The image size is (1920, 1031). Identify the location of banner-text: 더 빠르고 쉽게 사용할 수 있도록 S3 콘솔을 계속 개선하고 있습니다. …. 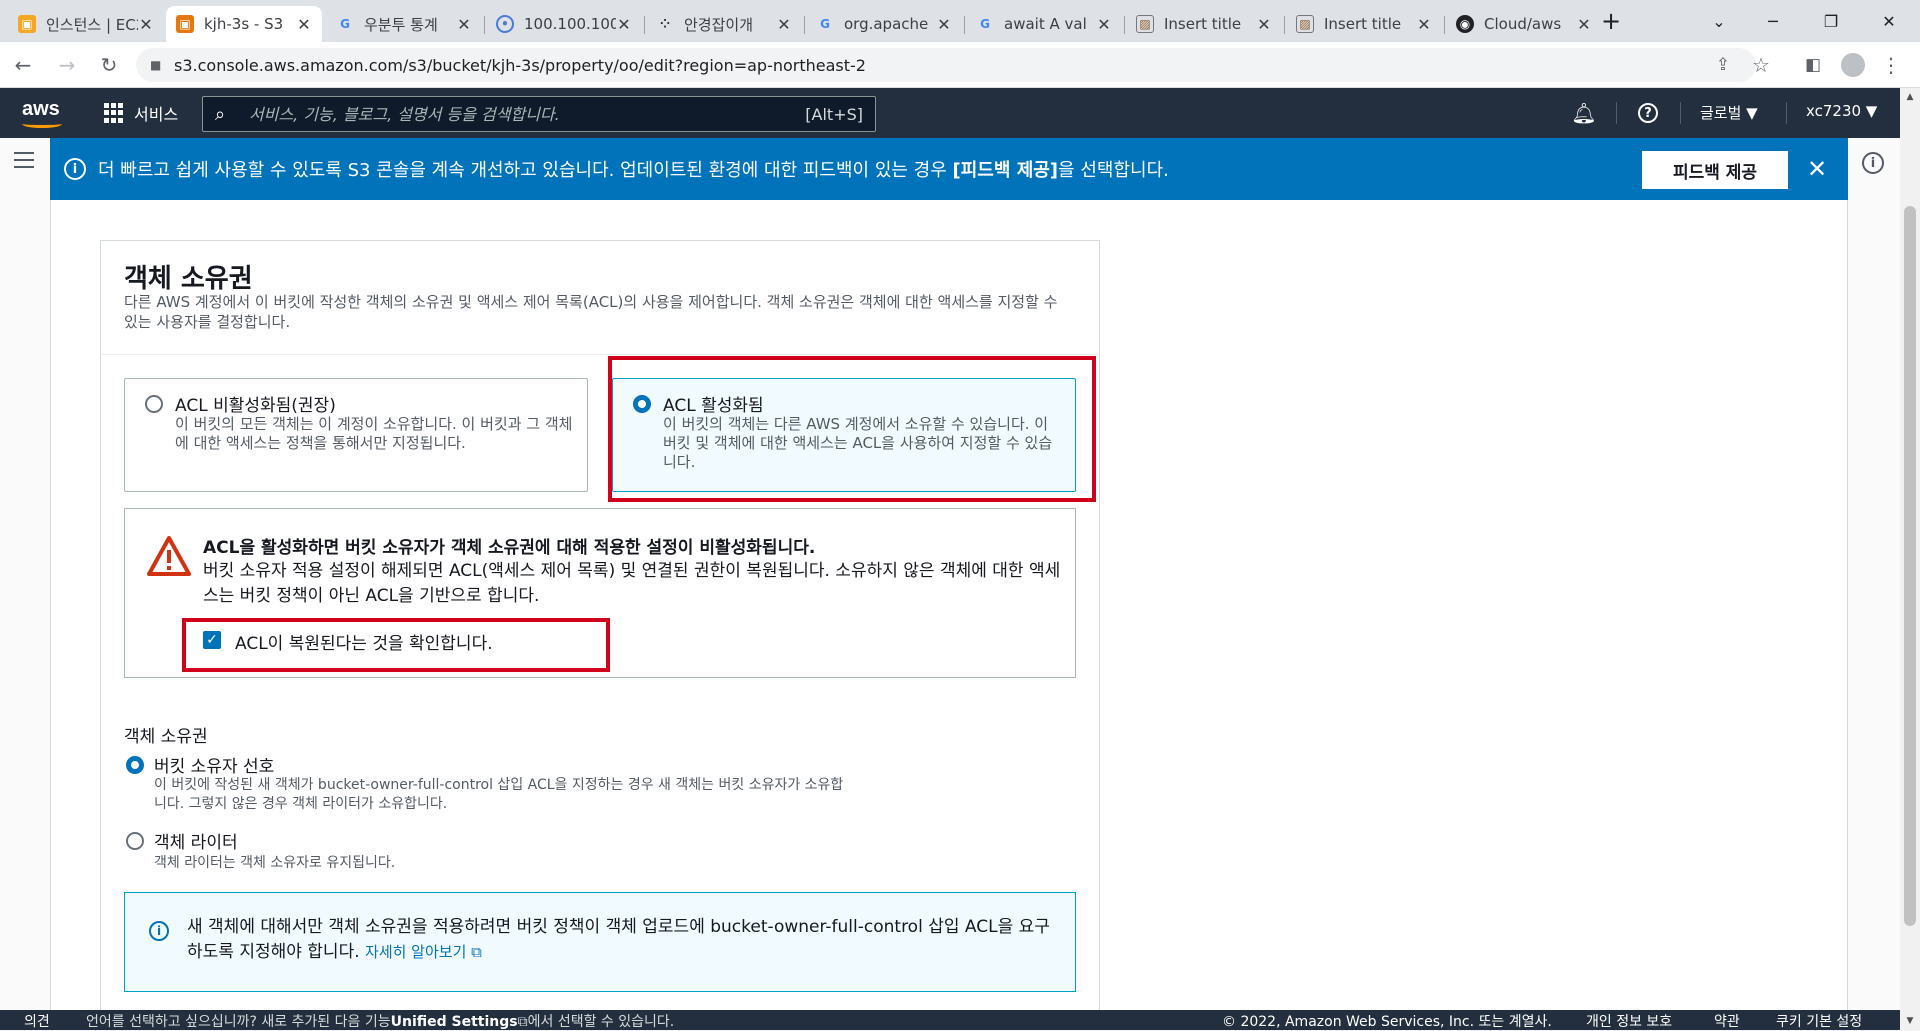
(633, 169).